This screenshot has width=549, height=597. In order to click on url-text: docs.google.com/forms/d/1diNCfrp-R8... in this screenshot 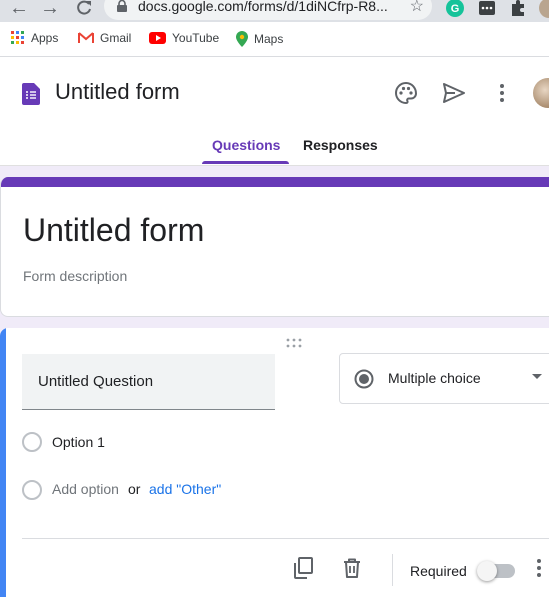, I will do `click(263, 7)`.